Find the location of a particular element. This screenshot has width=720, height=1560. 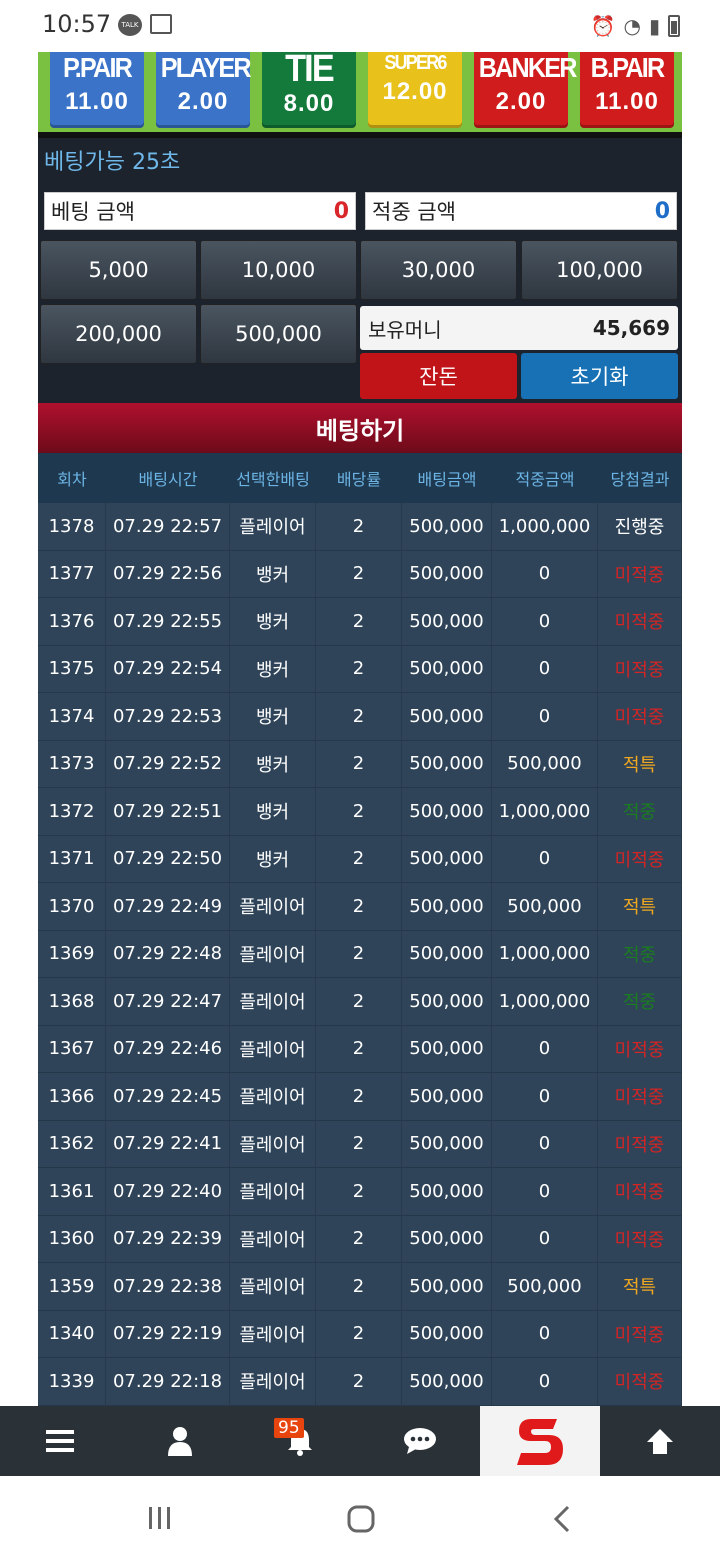

table-row: 1373 07.29 22:52 뱅커 2 500,000 500,000 적특 is located at coordinates (360, 764).